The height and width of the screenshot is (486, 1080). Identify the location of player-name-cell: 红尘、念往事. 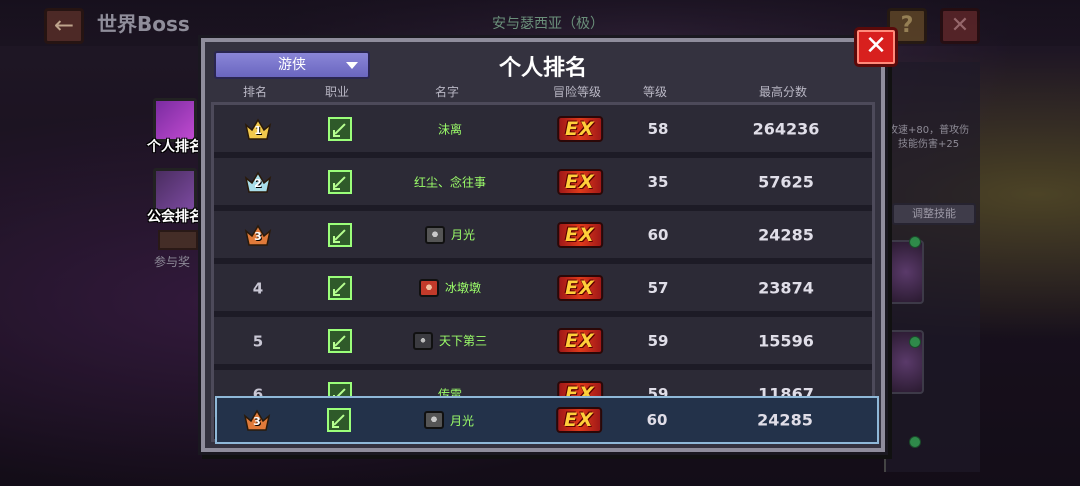
(450, 181).